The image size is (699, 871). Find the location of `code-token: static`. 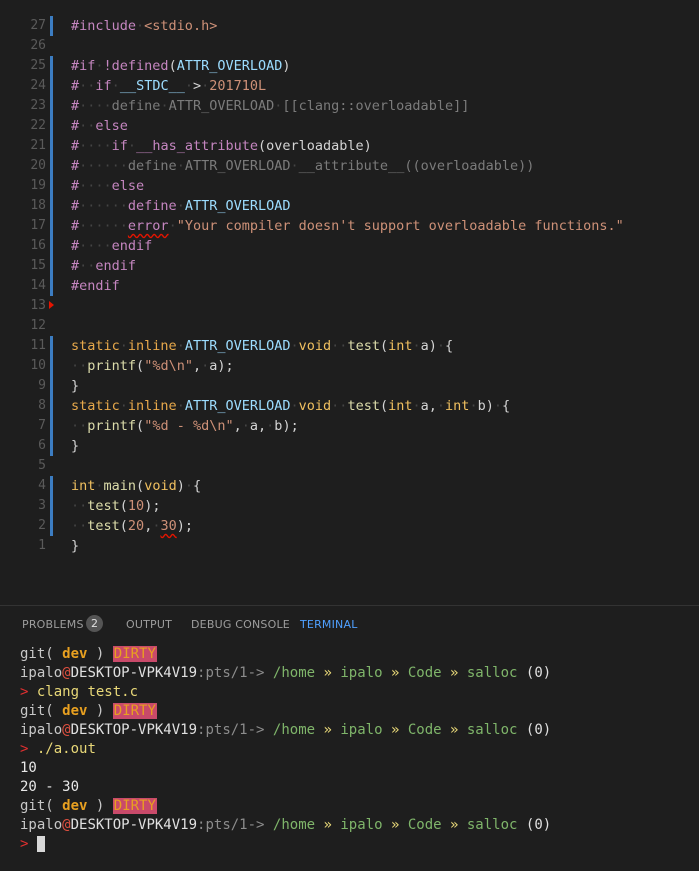

code-token: static is located at coordinates (95, 406).